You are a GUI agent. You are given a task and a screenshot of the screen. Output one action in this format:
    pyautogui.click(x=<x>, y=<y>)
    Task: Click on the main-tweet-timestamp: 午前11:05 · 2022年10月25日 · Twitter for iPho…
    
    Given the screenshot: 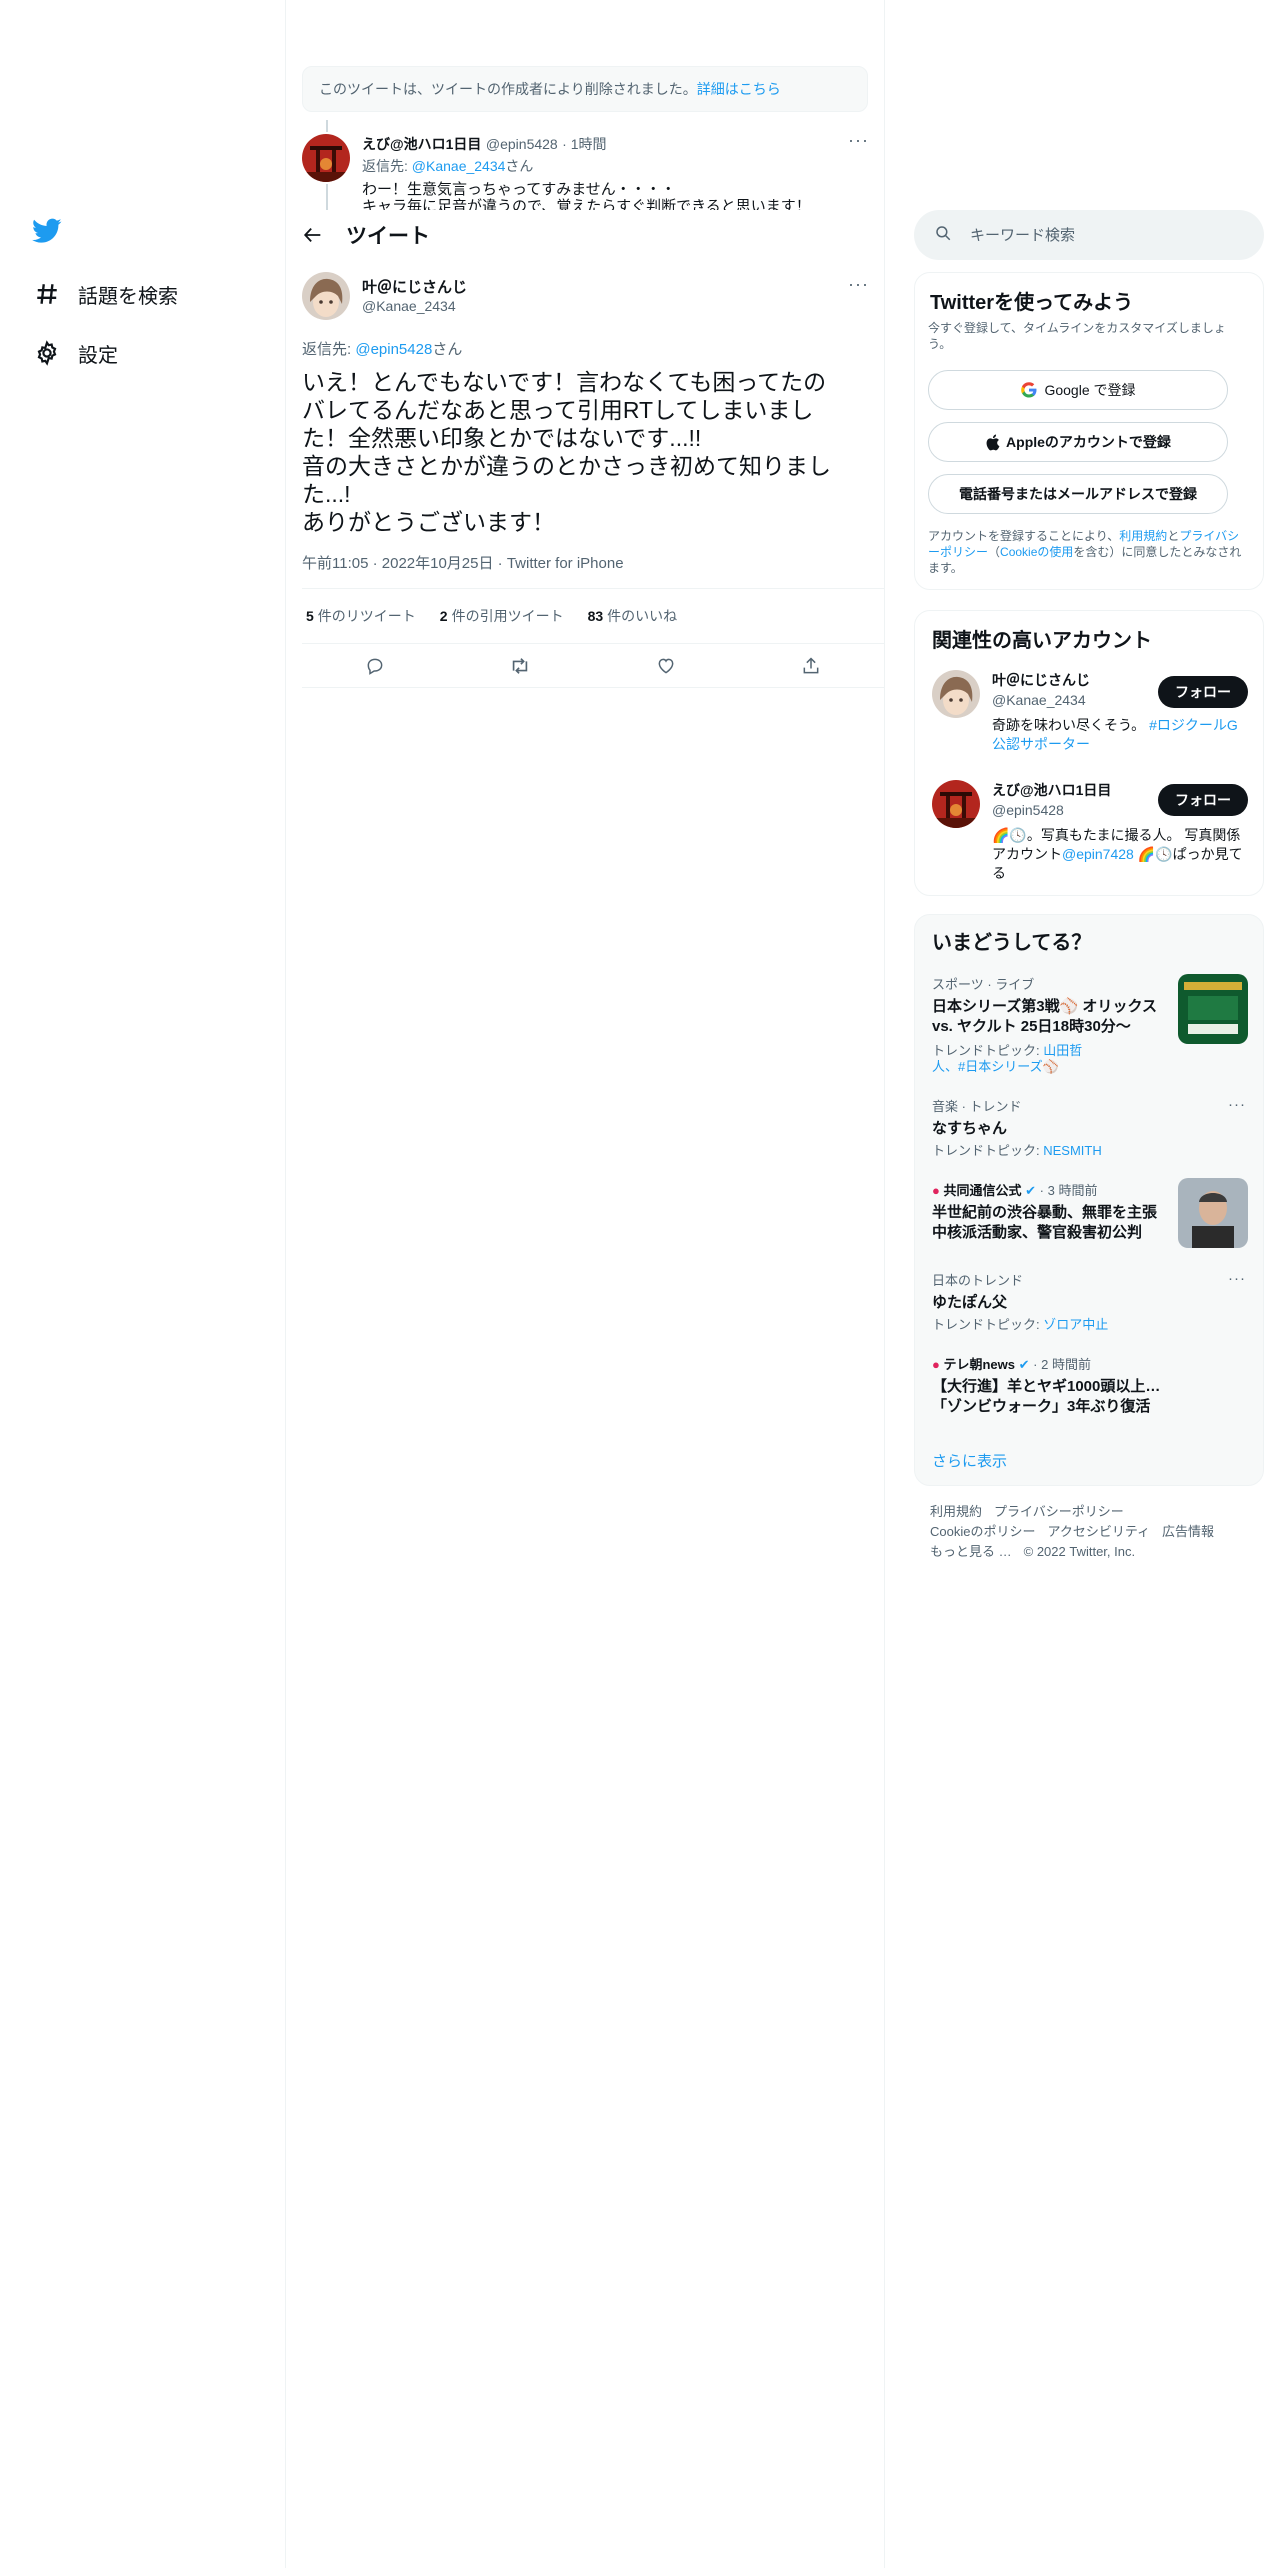 What is the action you would take?
    pyautogui.click(x=463, y=562)
    